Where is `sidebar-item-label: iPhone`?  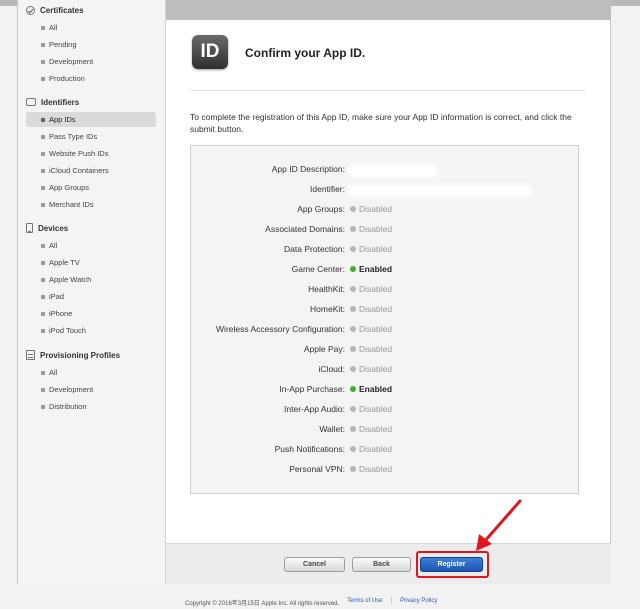 sidebar-item-label: iPhone is located at coordinates (61, 313).